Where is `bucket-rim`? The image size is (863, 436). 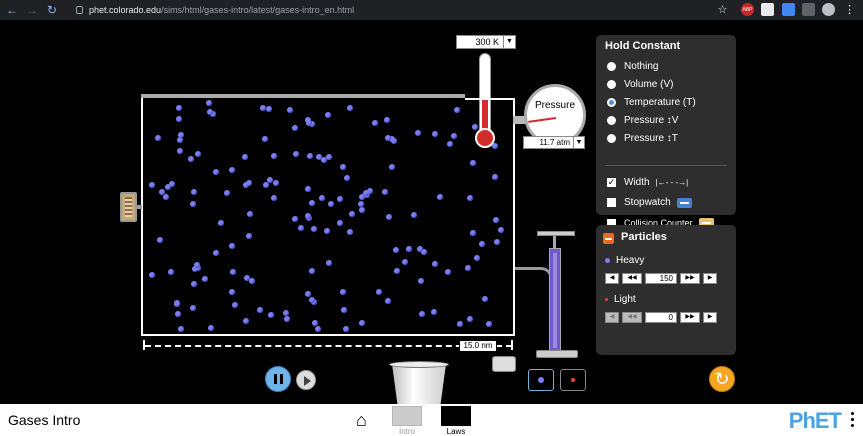
bucket-rim is located at coordinates (419, 364).